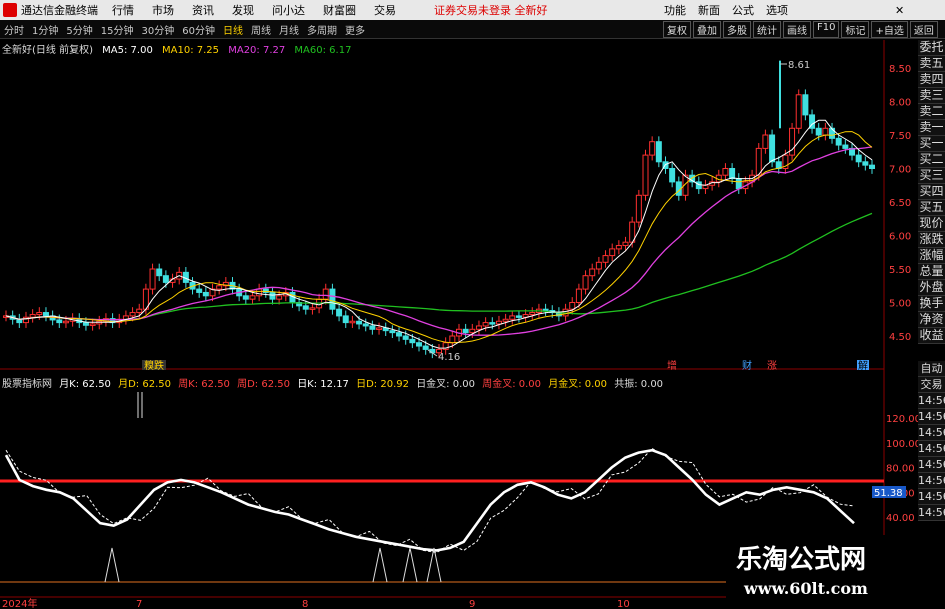 The image size is (945, 609). What do you see at coordinates (900, 270) in the screenshot?
I see `price-axis-label: 5.50` at bounding box center [900, 270].